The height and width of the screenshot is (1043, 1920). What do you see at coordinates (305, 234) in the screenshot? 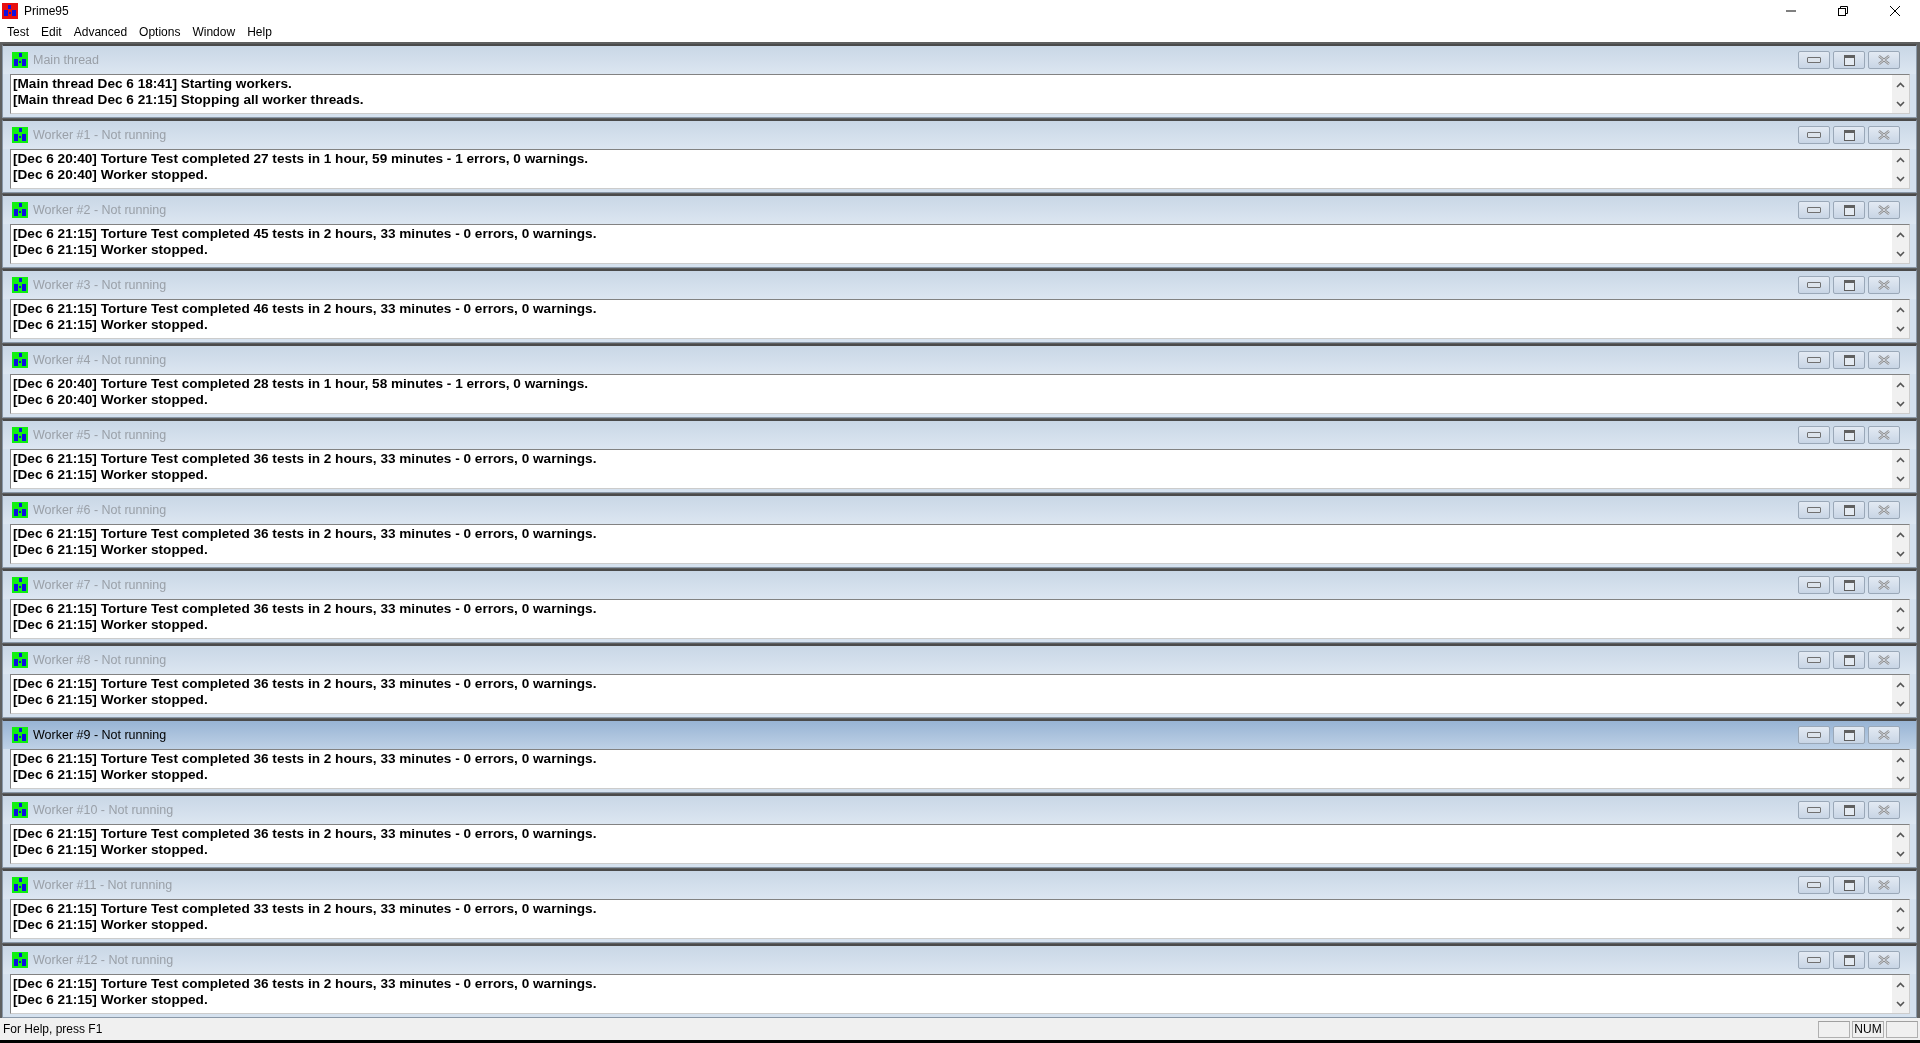
I see `log-line: [Dec 6 21:15] Torture Test completed 45 tests in 2 hours, 33 minutes - 0 errors, 0 warnings.` at bounding box center [305, 234].